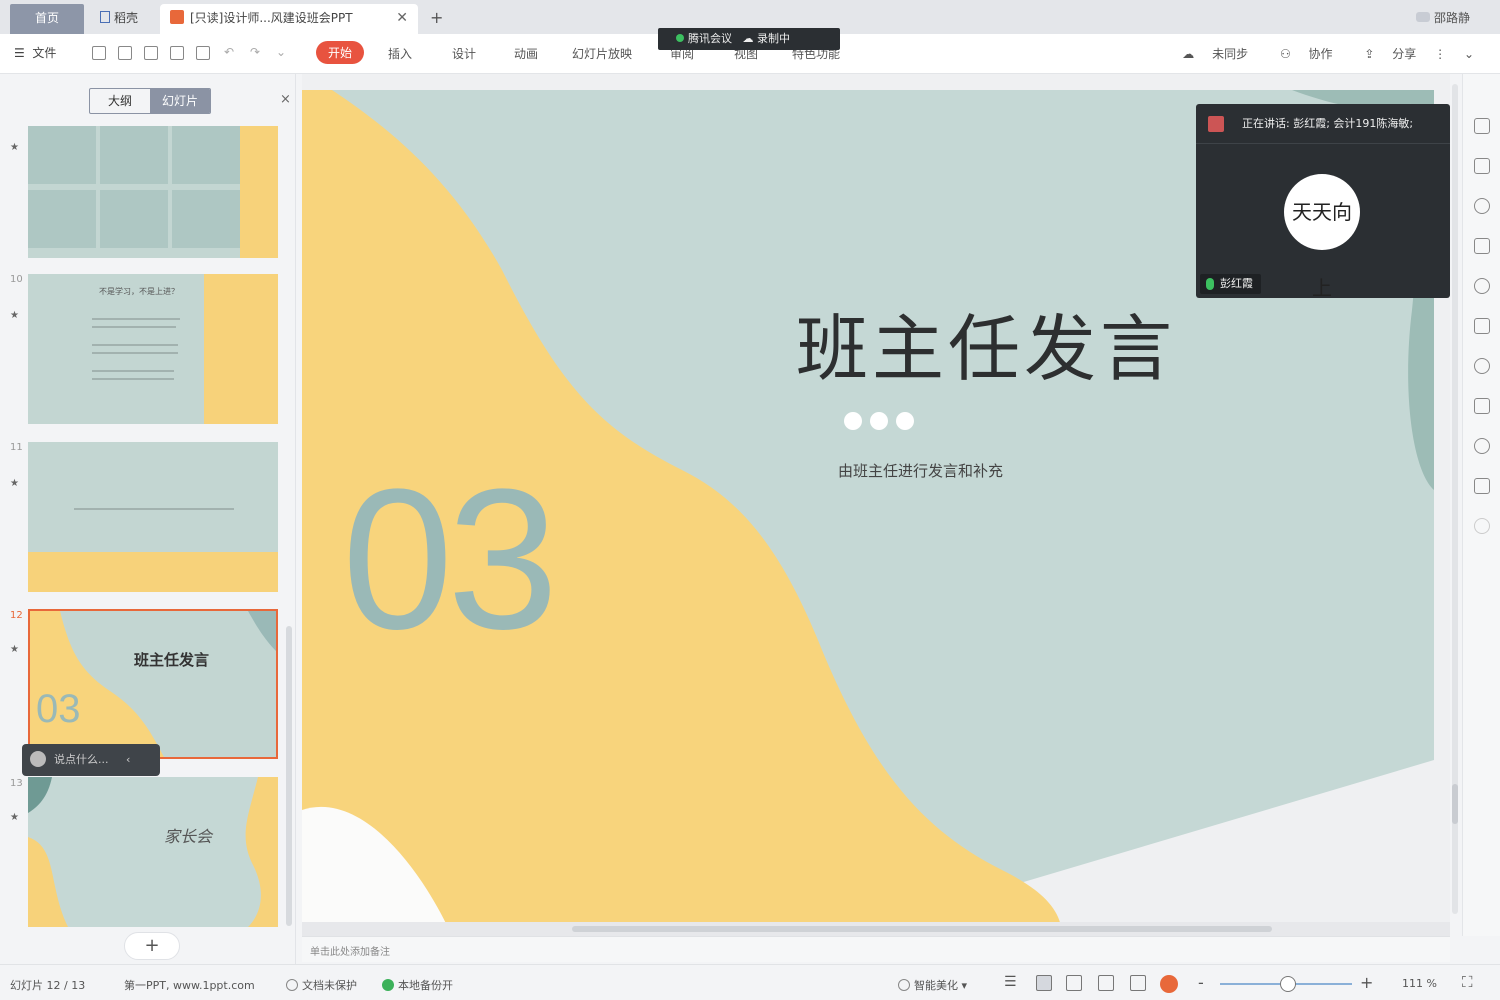 This screenshot has width=1500, height=1000. Describe the element at coordinates (773, 38) in the screenshot. I see `recording-label: 录制中` at that location.